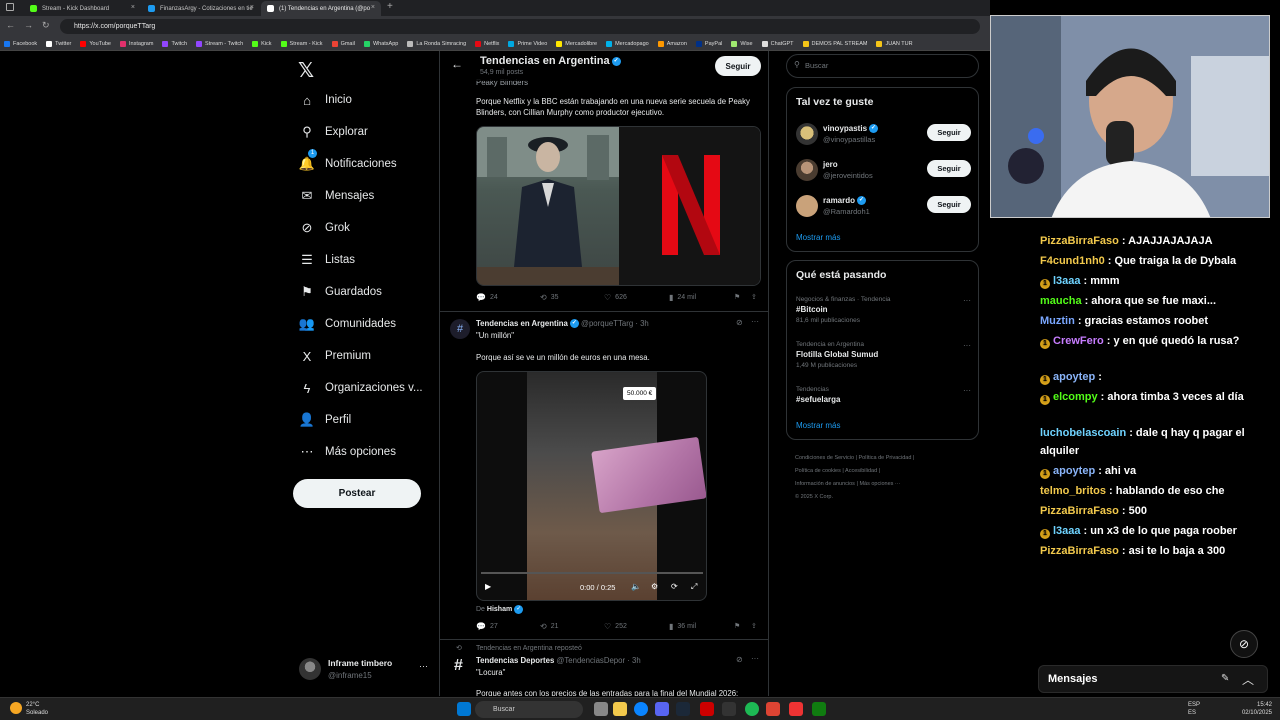  What do you see at coordinates (894, 43) in the screenshot?
I see `bookmark-item: JUAN TUR` at bounding box center [894, 43].